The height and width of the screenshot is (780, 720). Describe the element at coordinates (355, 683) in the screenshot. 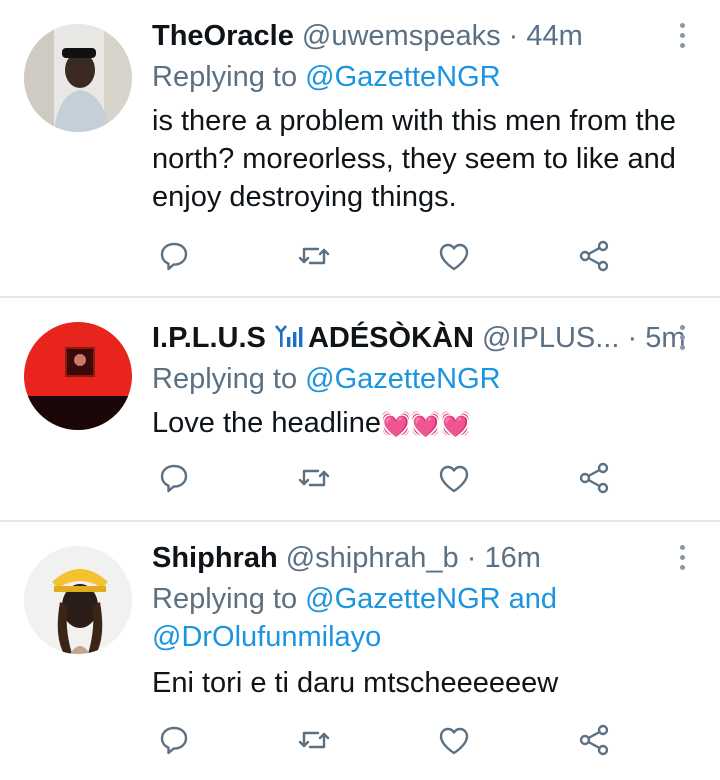

I see `tweet-text: Eni tori e ti daru mtscheeeeeew` at that location.